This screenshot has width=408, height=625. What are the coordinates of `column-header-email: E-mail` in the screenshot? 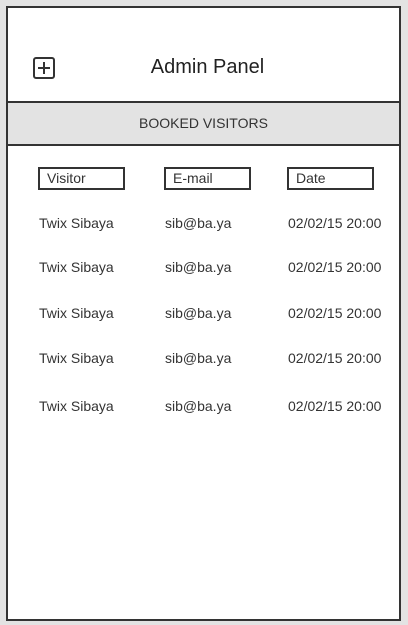 It's located at (207, 178).